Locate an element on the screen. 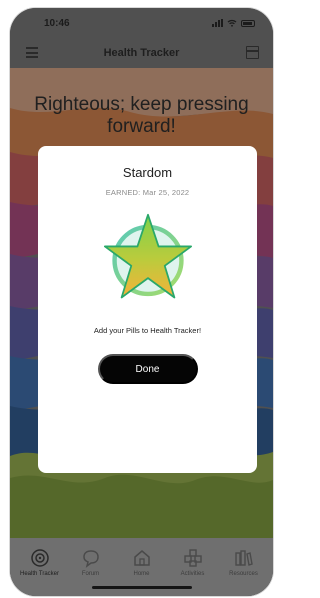 This screenshot has height=598, width=320. tab-label: Home is located at coordinates (141, 574).